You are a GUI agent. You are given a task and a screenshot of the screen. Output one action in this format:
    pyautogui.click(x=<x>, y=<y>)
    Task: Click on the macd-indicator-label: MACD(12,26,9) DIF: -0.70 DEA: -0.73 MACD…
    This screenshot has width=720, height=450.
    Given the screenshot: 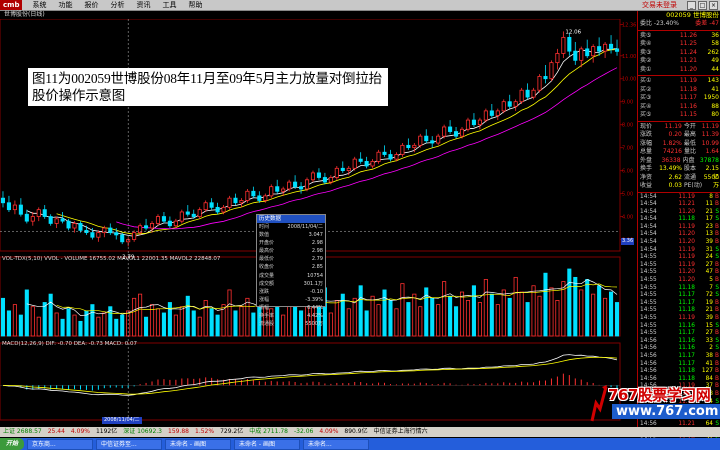 What is the action you would take?
    pyautogui.click(x=69, y=344)
    